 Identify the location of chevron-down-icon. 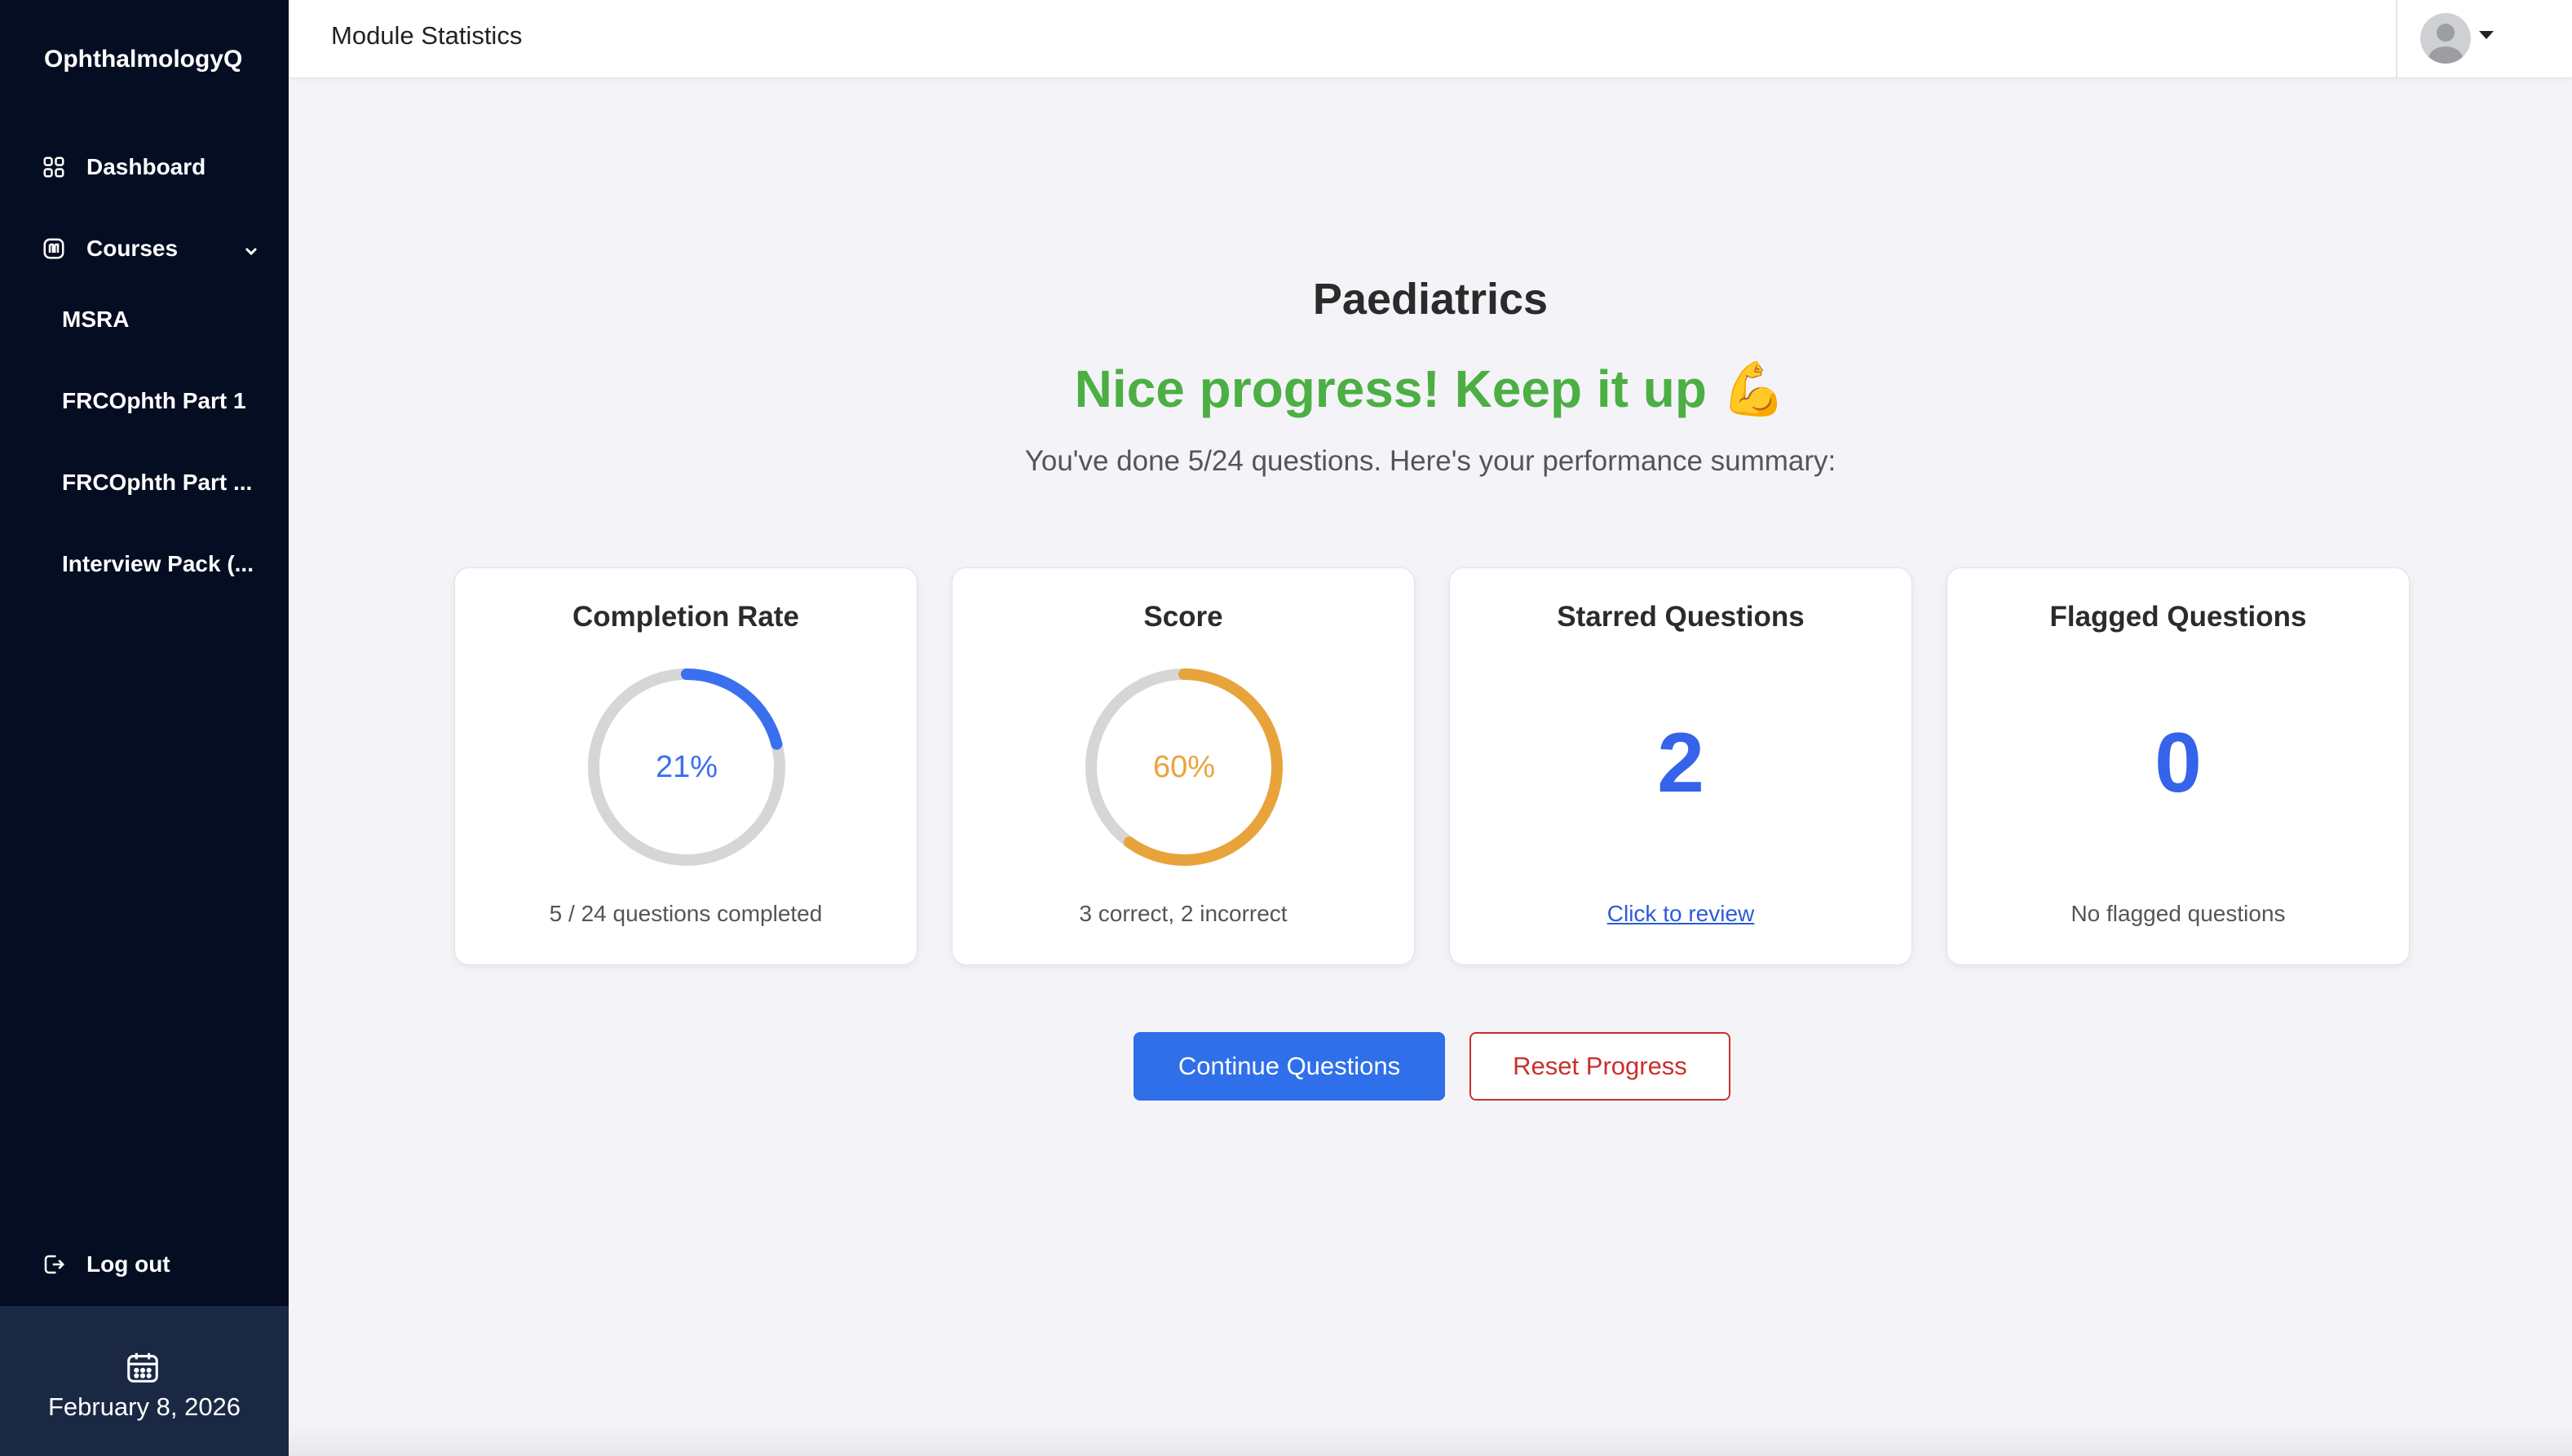
(251, 251).